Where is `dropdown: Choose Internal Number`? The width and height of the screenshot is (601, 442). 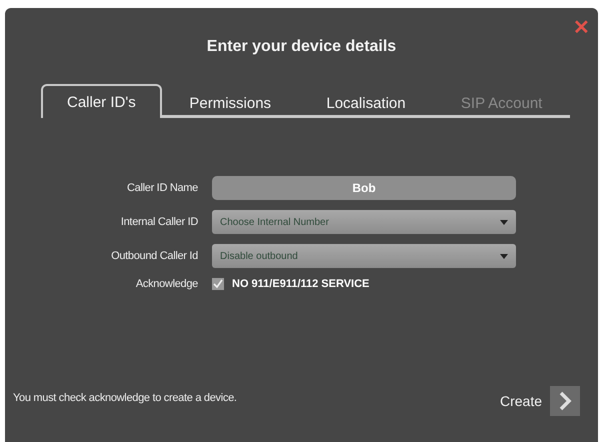 dropdown: Choose Internal Number is located at coordinates (364, 222).